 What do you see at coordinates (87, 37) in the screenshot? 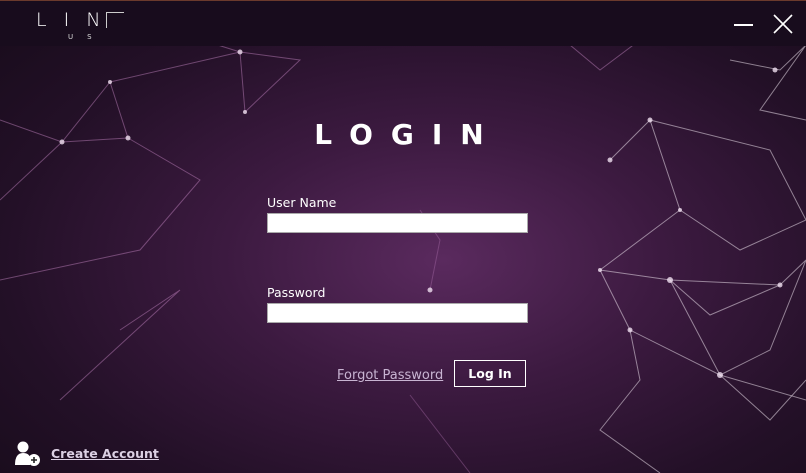
I see `logo-subtext: US` at bounding box center [87, 37].